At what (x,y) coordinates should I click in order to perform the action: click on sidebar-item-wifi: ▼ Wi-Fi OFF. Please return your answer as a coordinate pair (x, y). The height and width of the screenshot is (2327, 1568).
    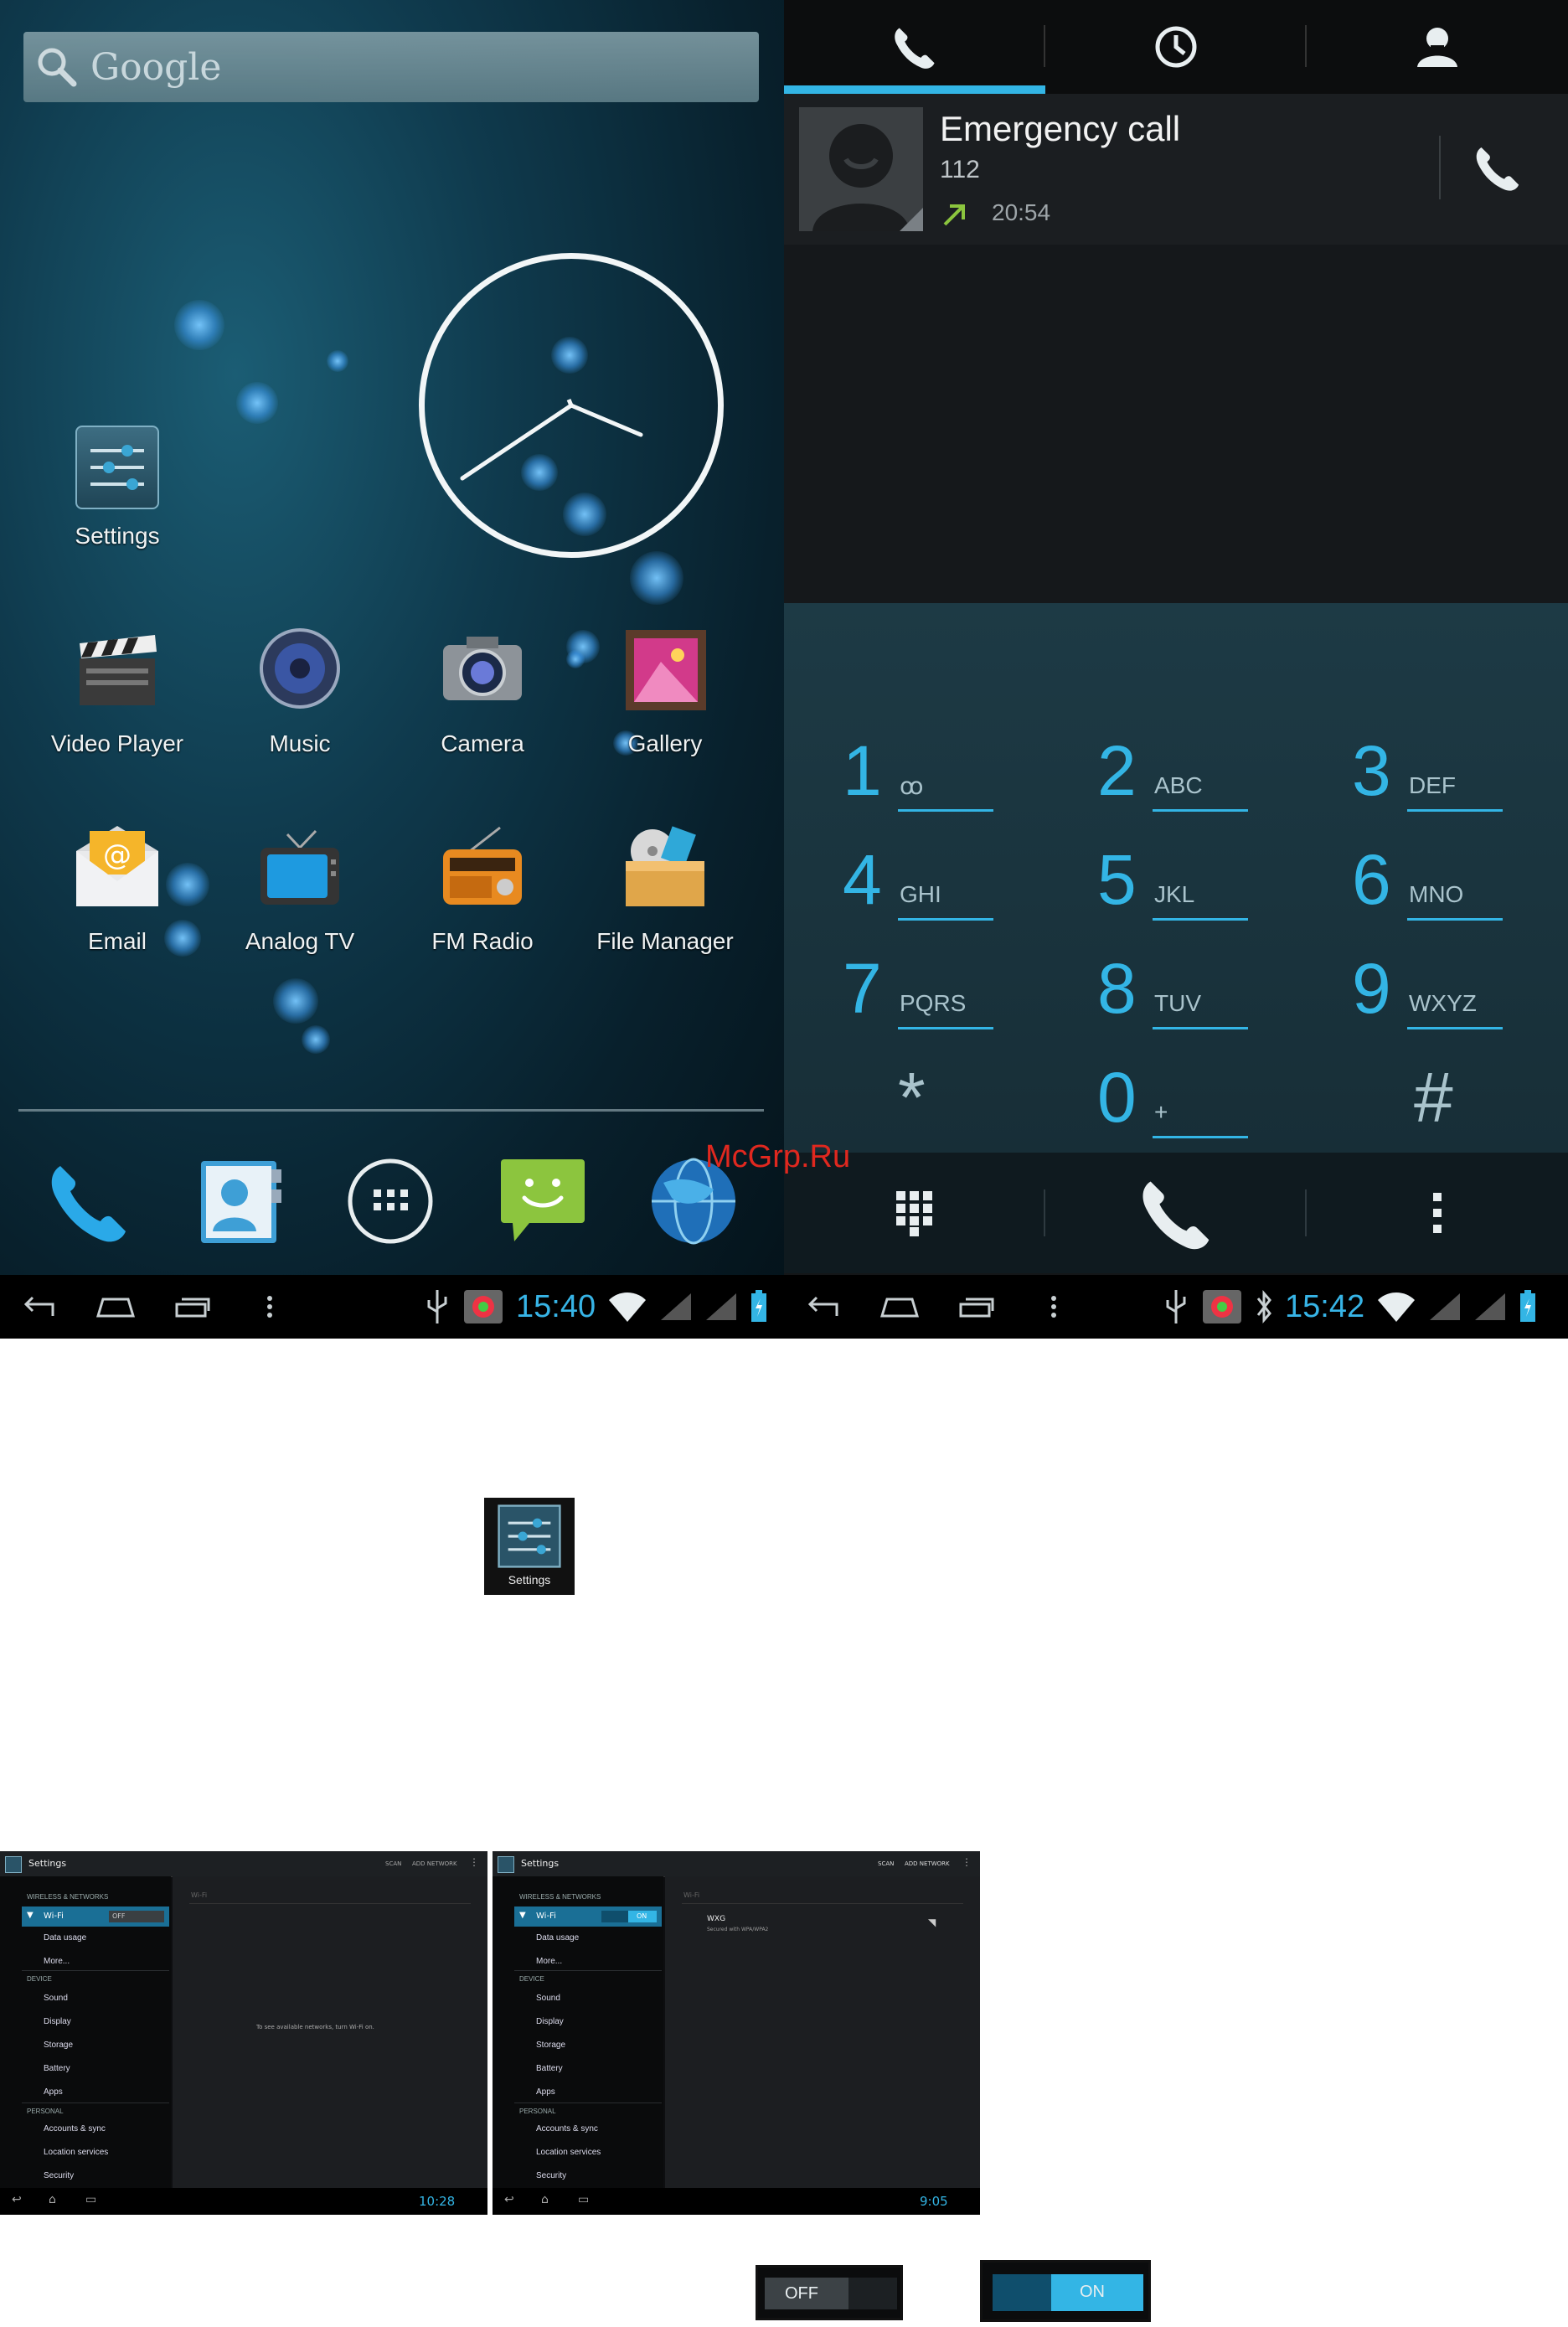
    Looking at the image, I should click on (96, 1916).